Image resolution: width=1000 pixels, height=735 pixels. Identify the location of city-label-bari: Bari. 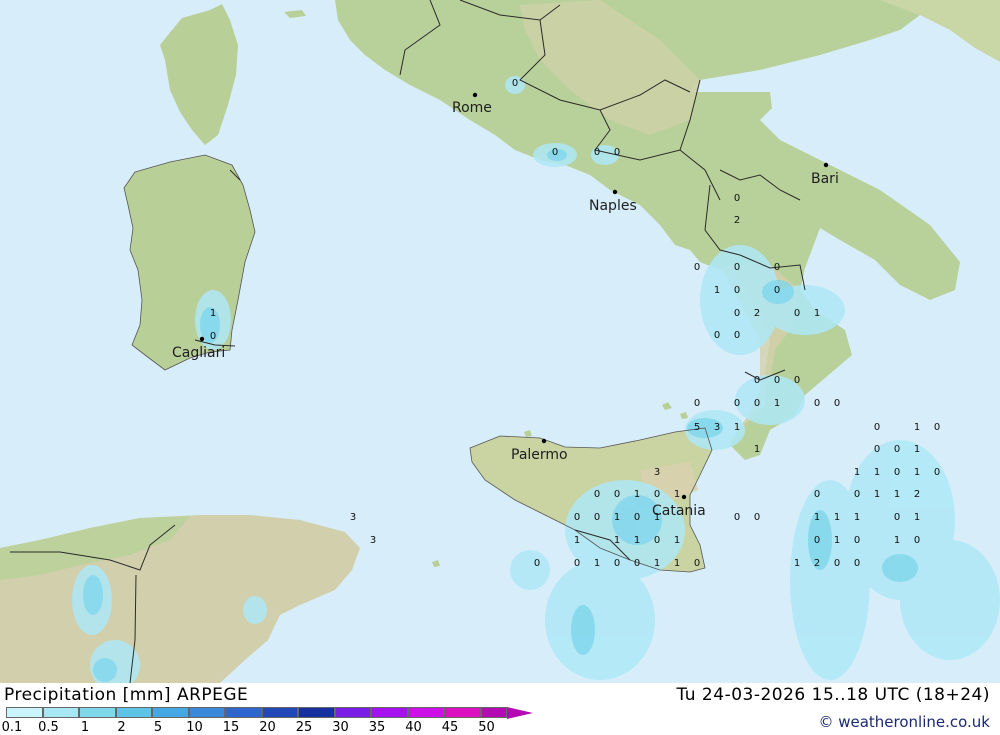
(825, 179).